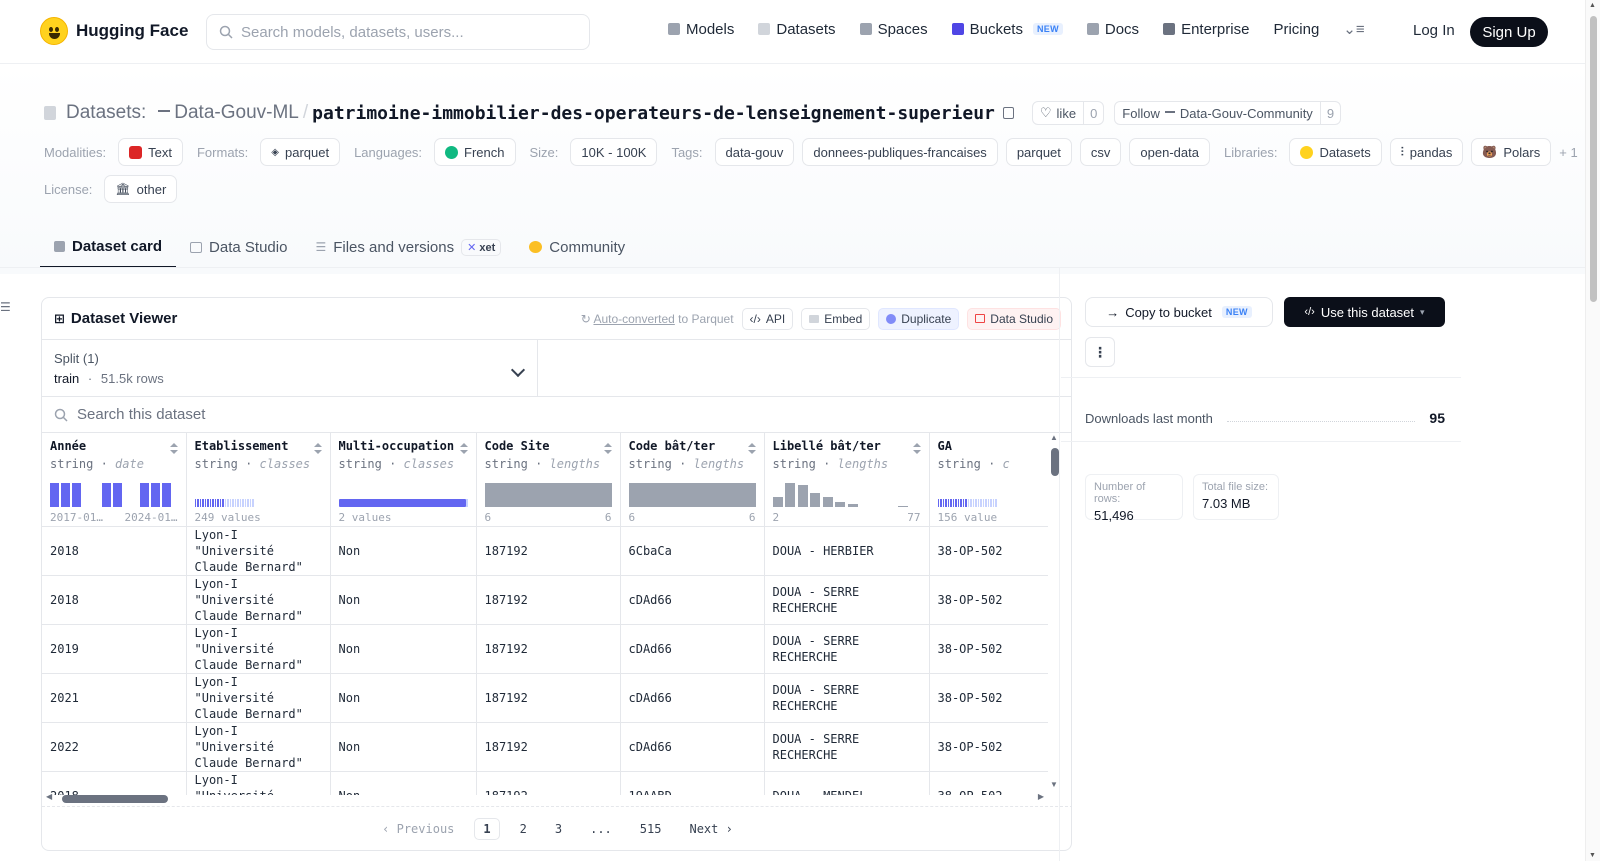 The width and height of the screenshot is (1600, 861). Describe the element at coordinates (1112, 29) in the screenshot. I see `nav-docs-link: Docs` at that location.